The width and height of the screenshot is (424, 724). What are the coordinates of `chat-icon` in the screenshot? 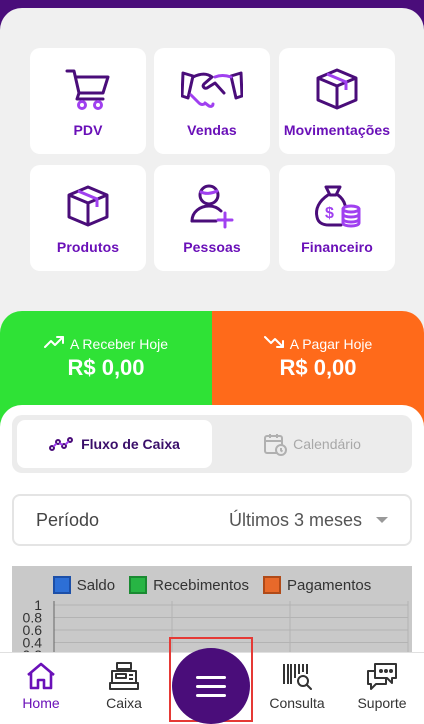 It's located at (382, 676).